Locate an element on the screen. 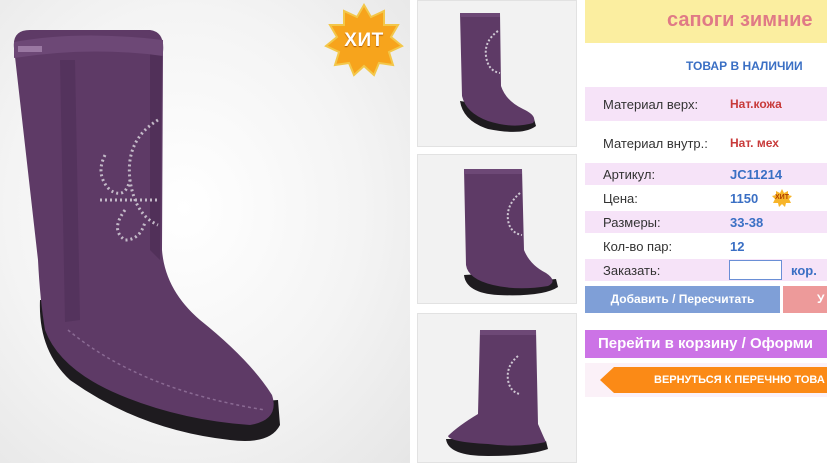 The height and width of the screenshot is (463, 827). spec-row-price: Цена: 1150 ХИТ is located at coordinates (706, 198).